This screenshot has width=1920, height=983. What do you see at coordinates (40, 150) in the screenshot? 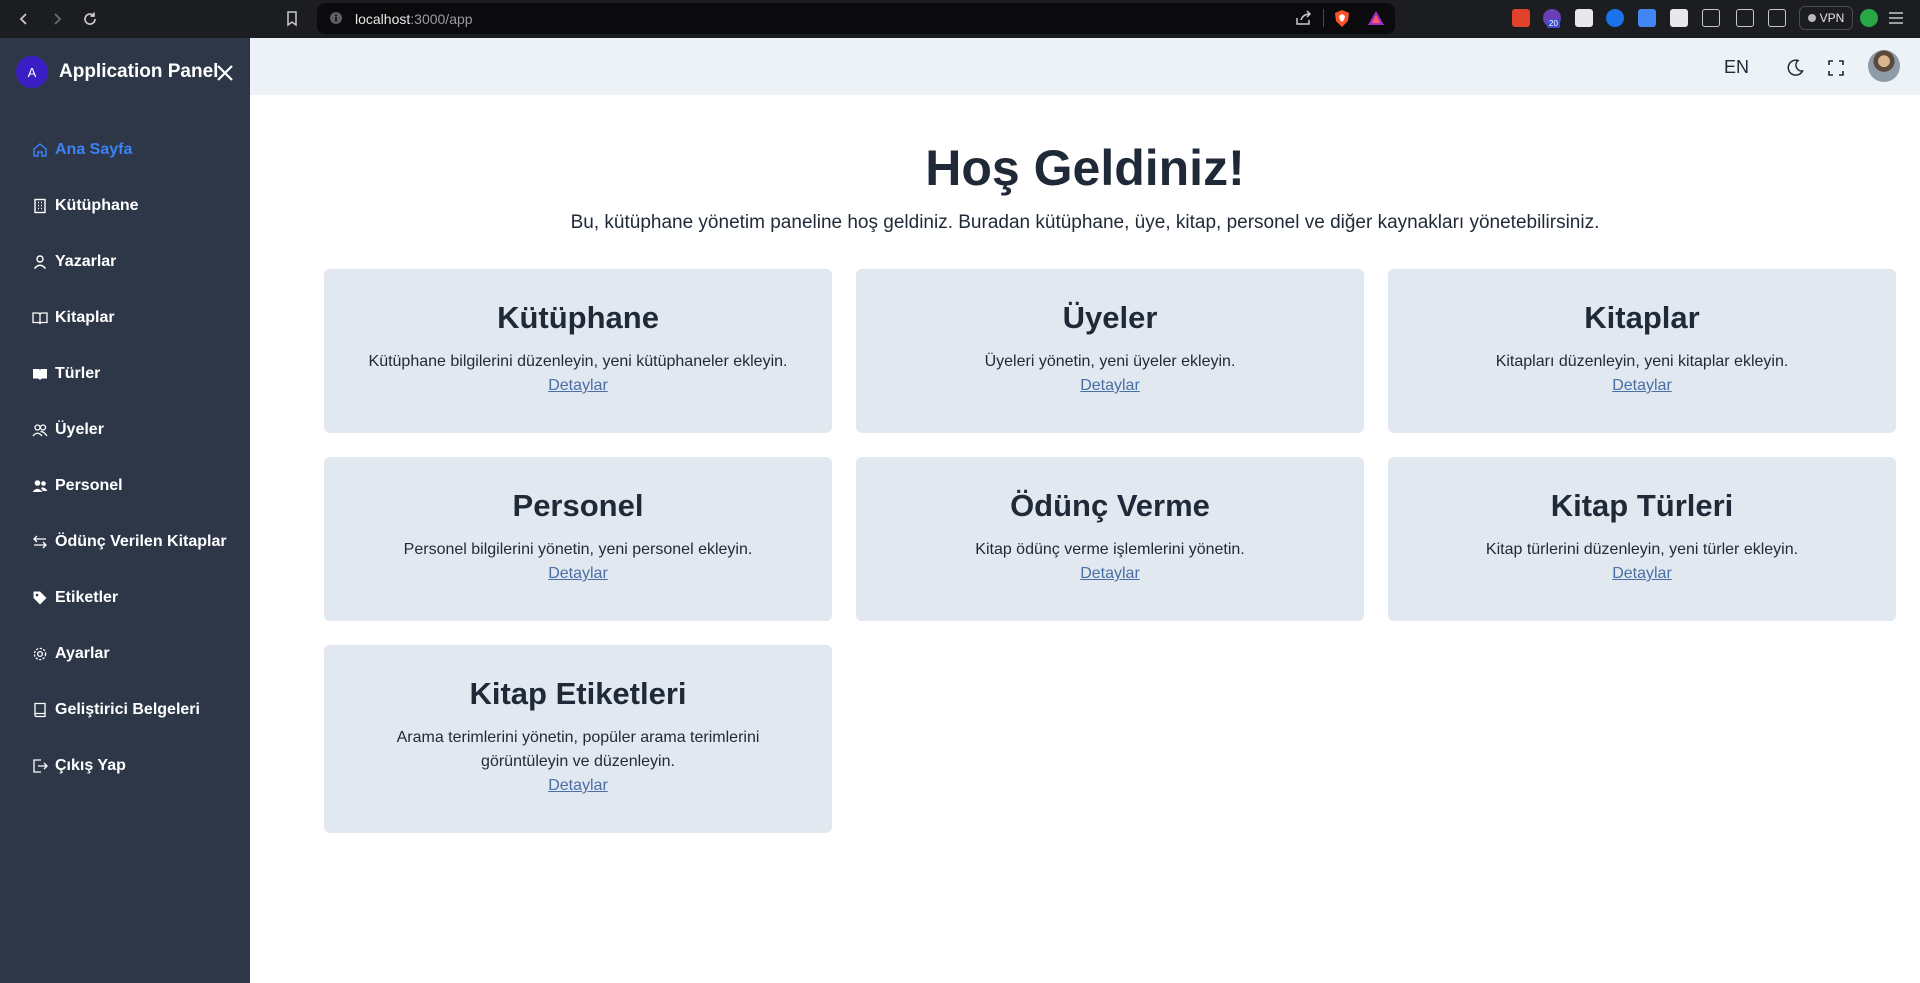
I see `home-icon` at bounding box center [40, 150].